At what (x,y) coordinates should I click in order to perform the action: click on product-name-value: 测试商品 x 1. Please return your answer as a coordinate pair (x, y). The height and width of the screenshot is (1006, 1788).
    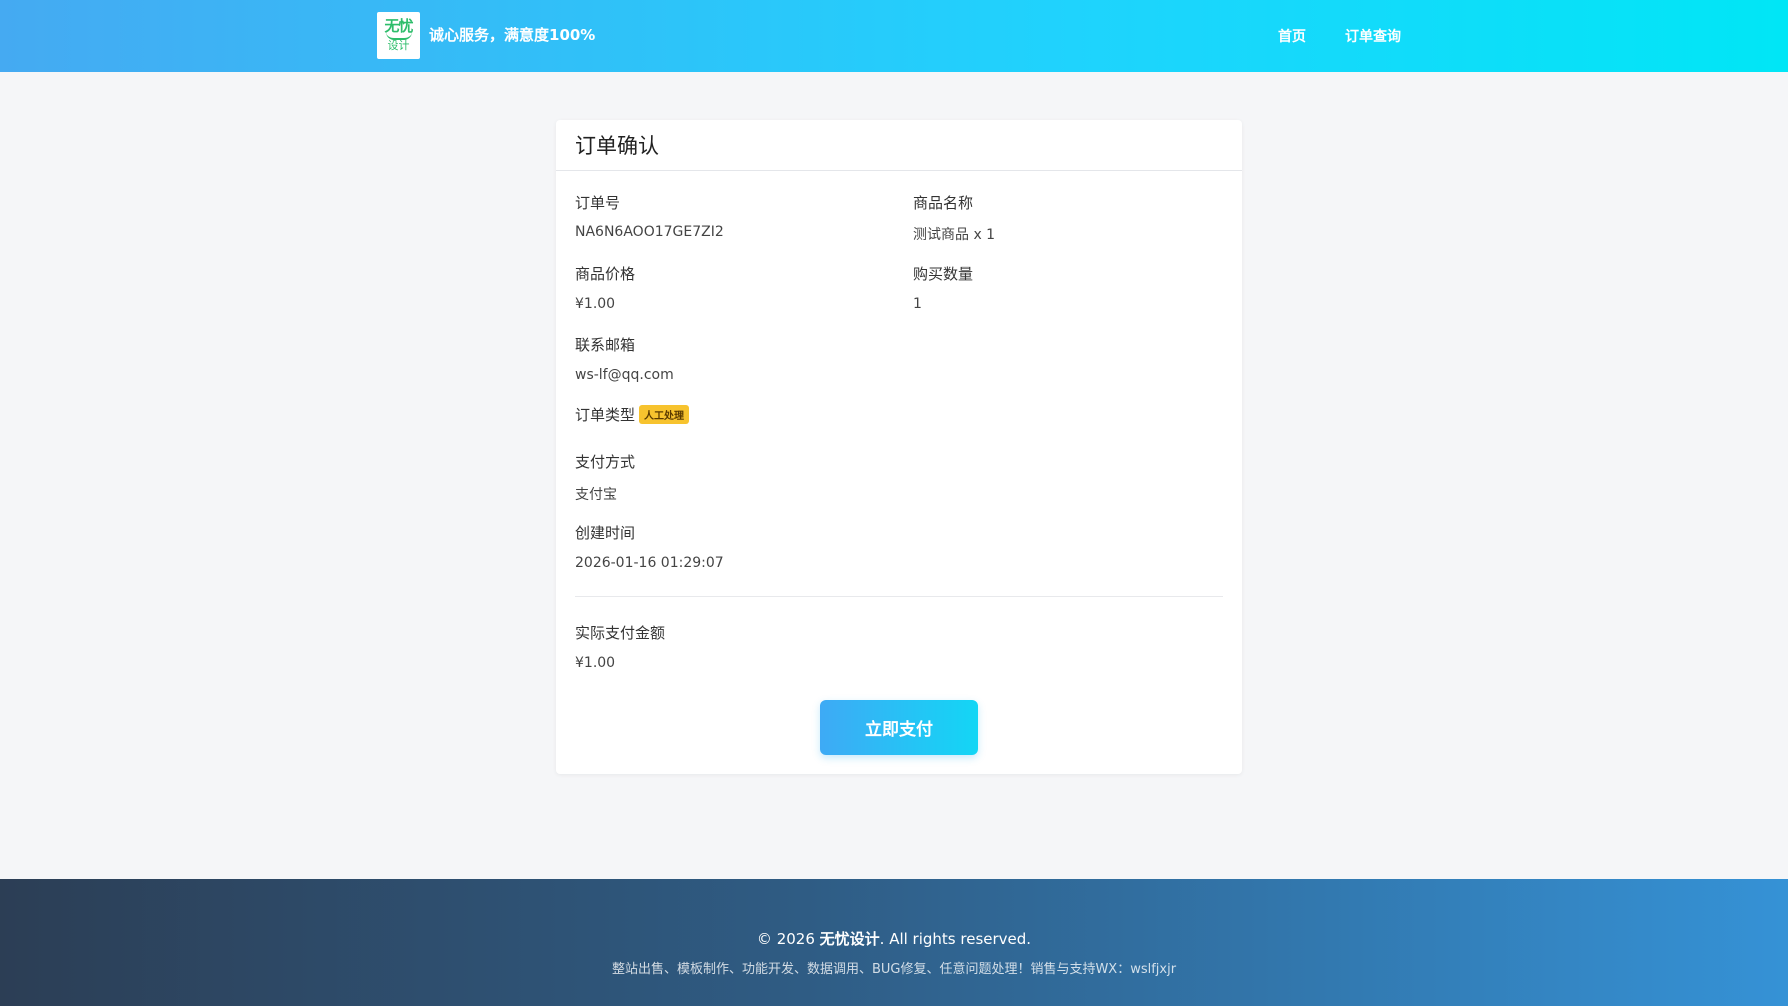
    Looking at the image, I should click on (954, 235).